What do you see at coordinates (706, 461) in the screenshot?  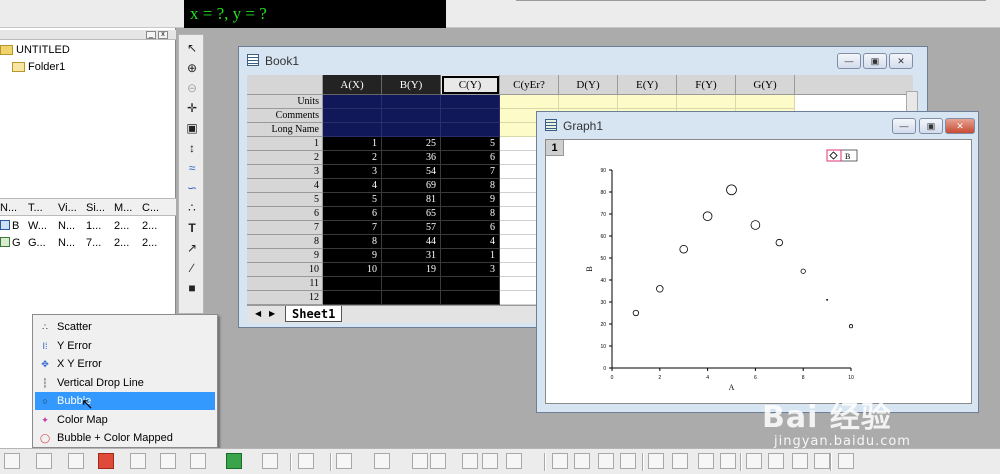 I see `group-icon` at bounding box center [706, 461].